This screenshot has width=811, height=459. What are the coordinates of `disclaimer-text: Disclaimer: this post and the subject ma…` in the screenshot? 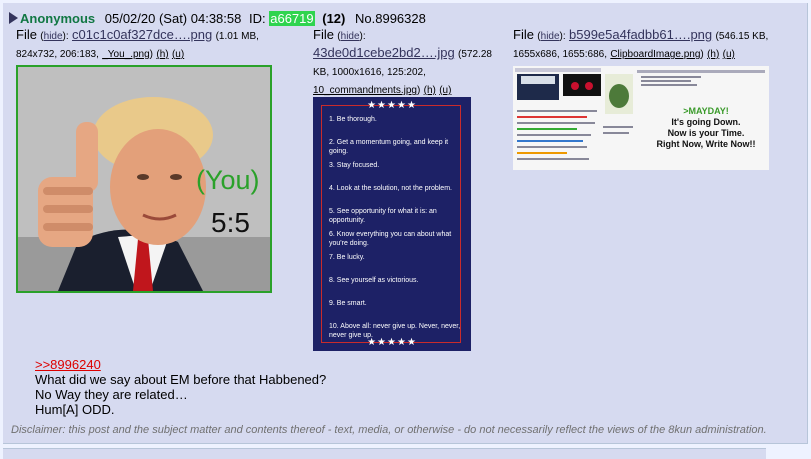 It's located at (389, 430).